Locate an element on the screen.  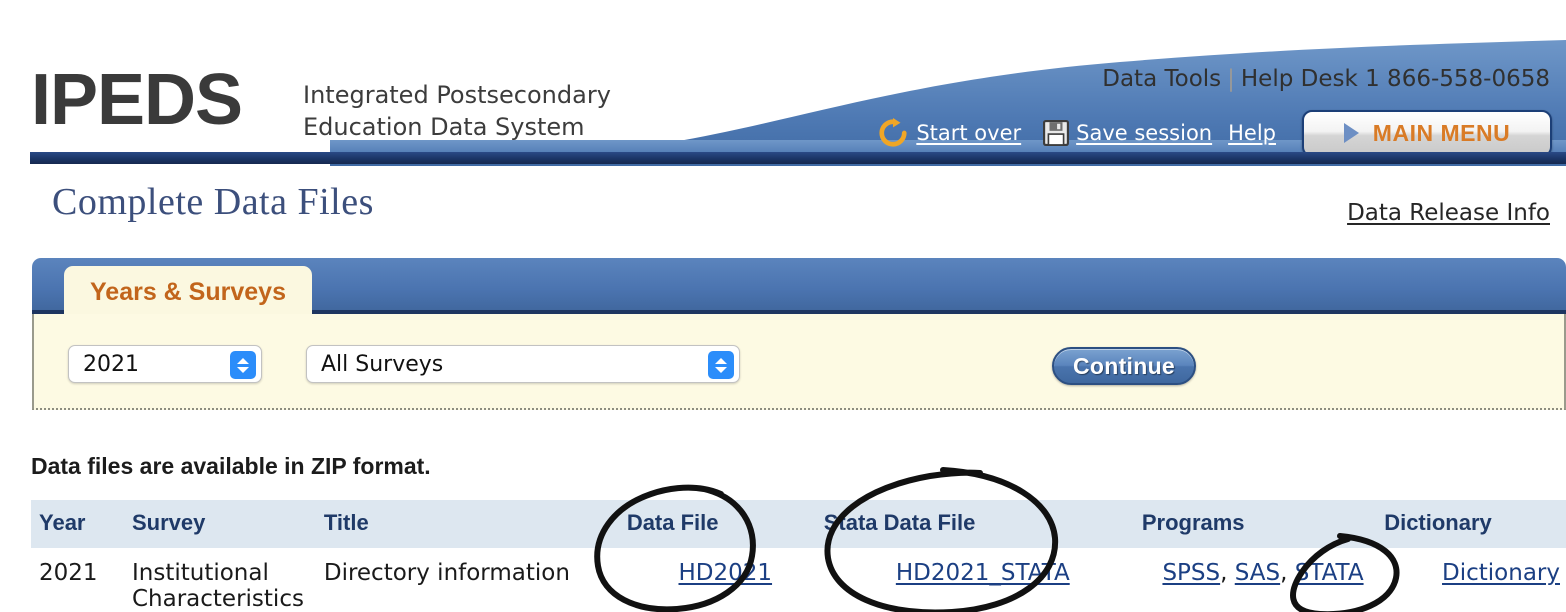
floppy-disk-icon is located at coordinates (1056, 133).